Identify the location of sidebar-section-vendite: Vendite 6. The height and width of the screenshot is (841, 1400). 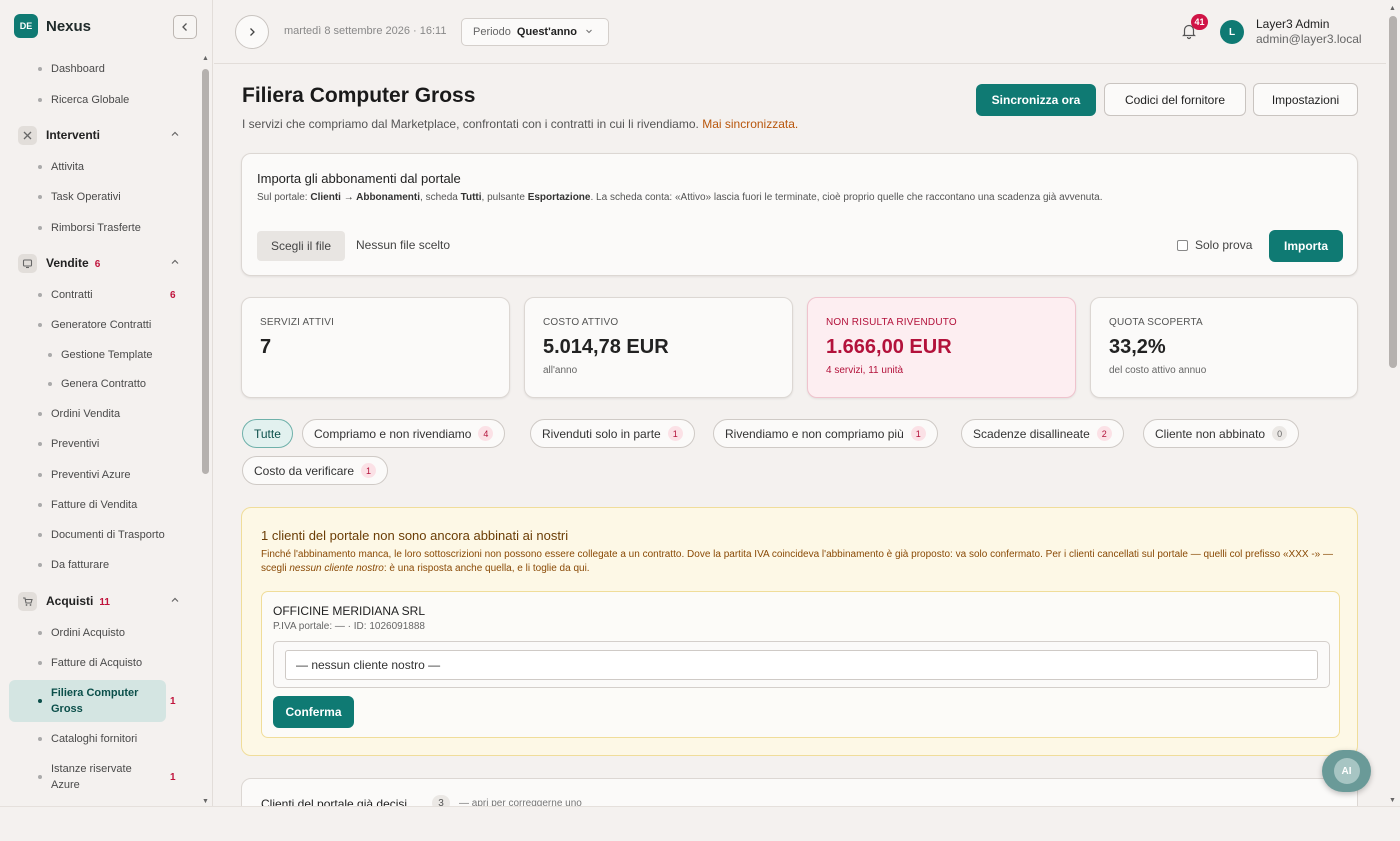
(99, 263).